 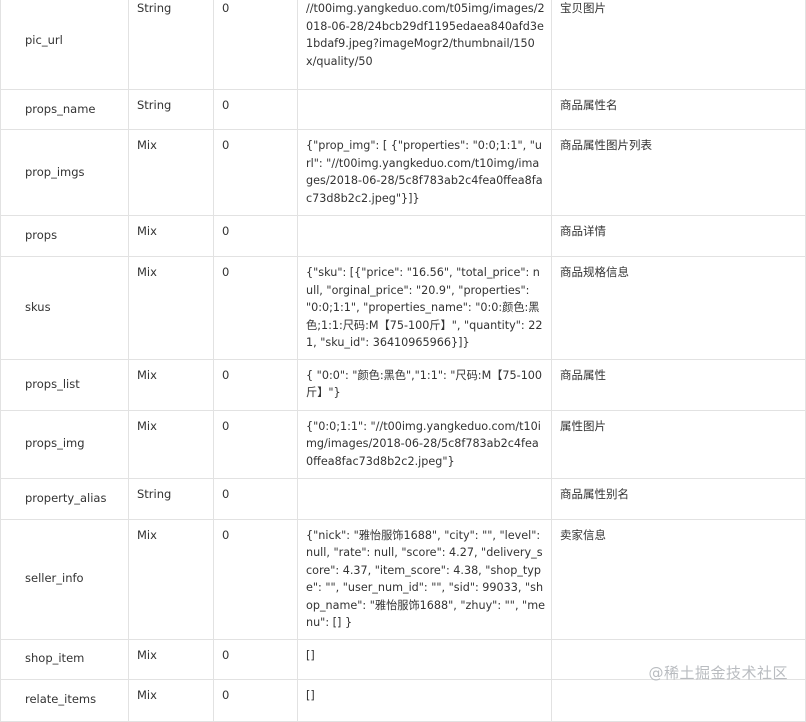 What do you see at coordinates (678, 45) in the screenshot?
I see `field-description: 宝贝图片` at bounding box center [678, 45].